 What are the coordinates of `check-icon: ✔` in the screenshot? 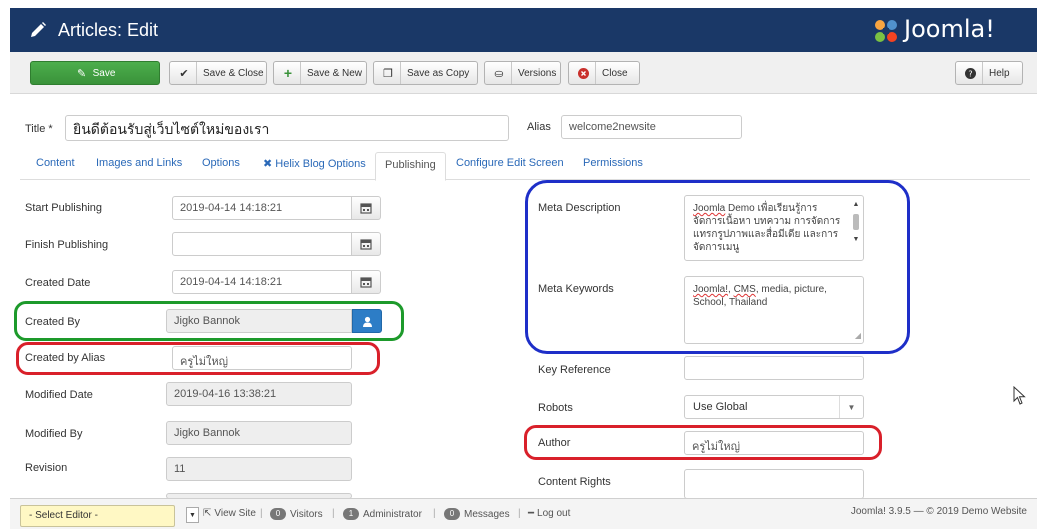 It's located at (184, 73).